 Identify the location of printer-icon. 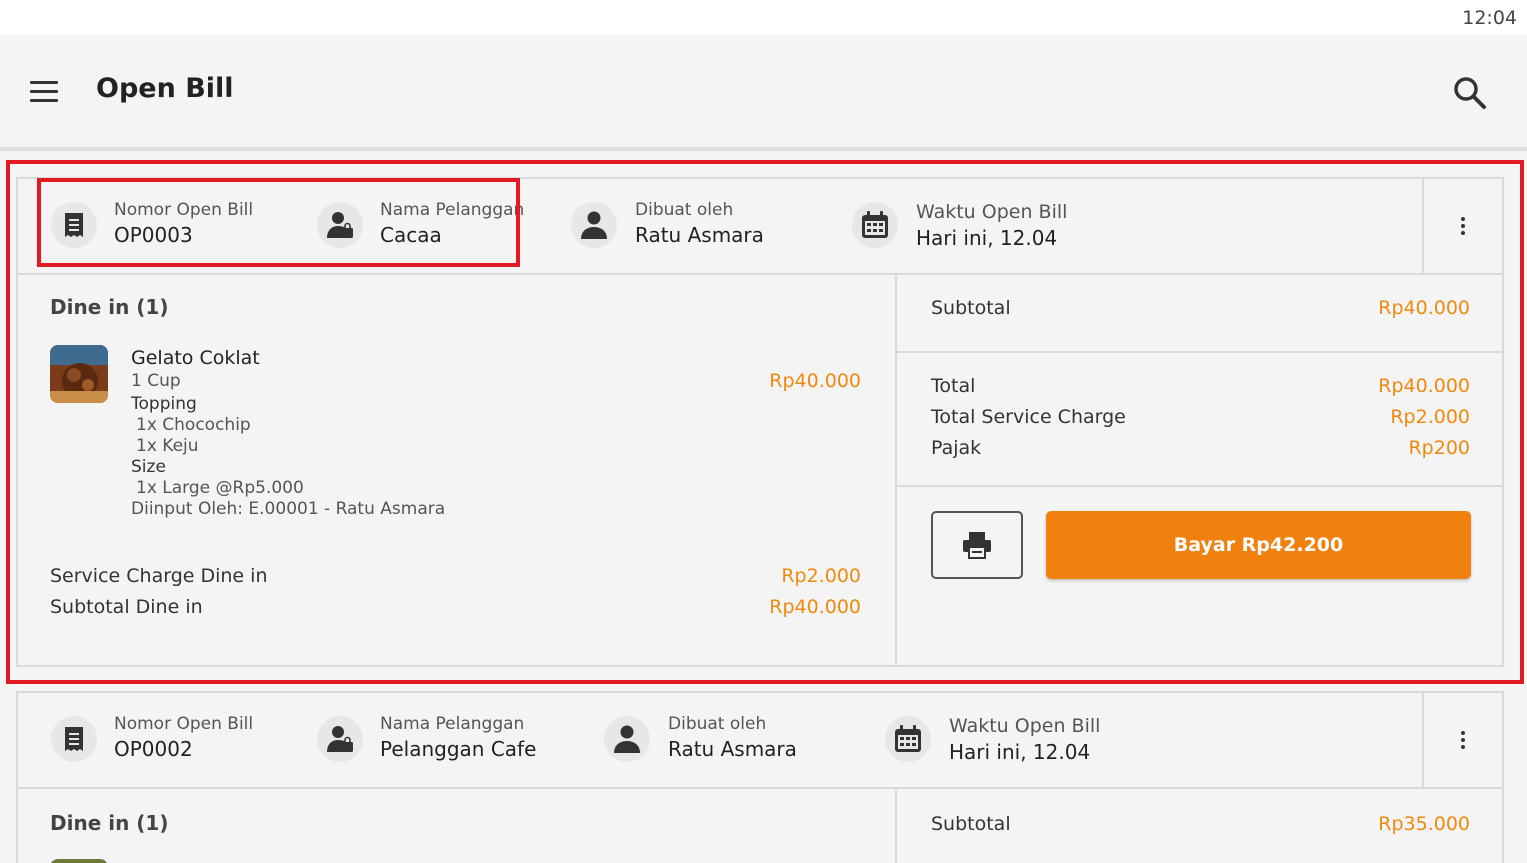
(977, 545).